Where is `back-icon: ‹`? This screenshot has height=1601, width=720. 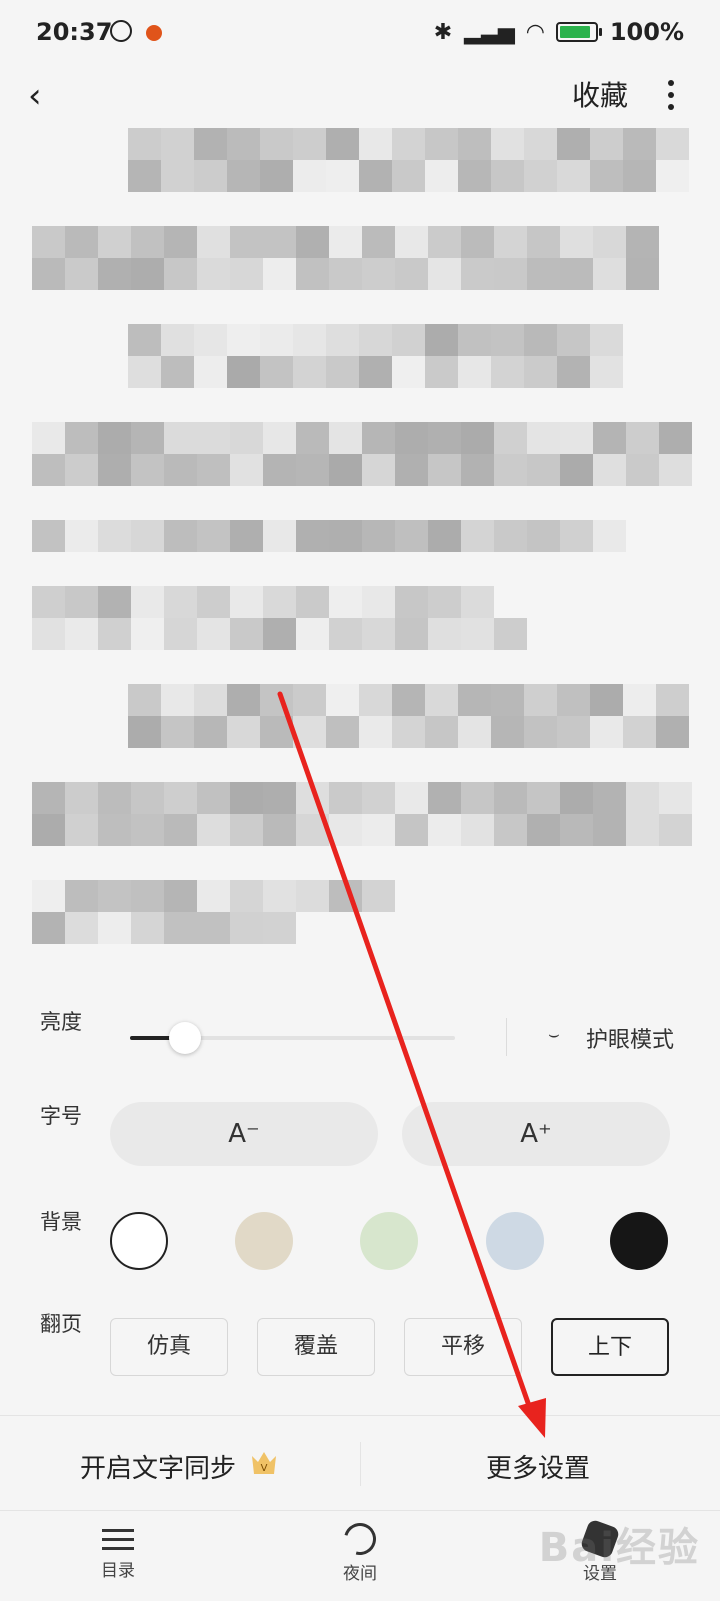 back-icon: ‹ is located at coordinates (35, 96).